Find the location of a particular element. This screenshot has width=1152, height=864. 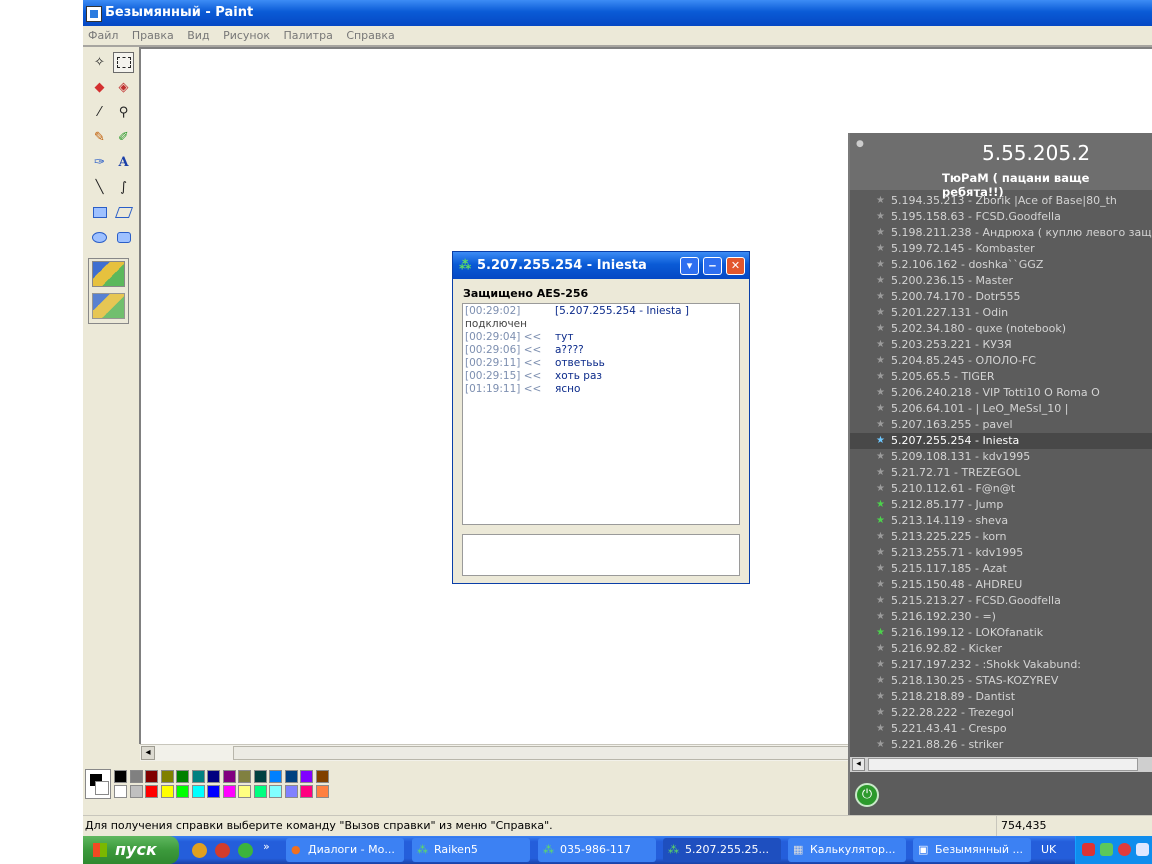

peer-item: ★ 5.209.108.131 - kdv1995 is located at coordinates (1001, 457).